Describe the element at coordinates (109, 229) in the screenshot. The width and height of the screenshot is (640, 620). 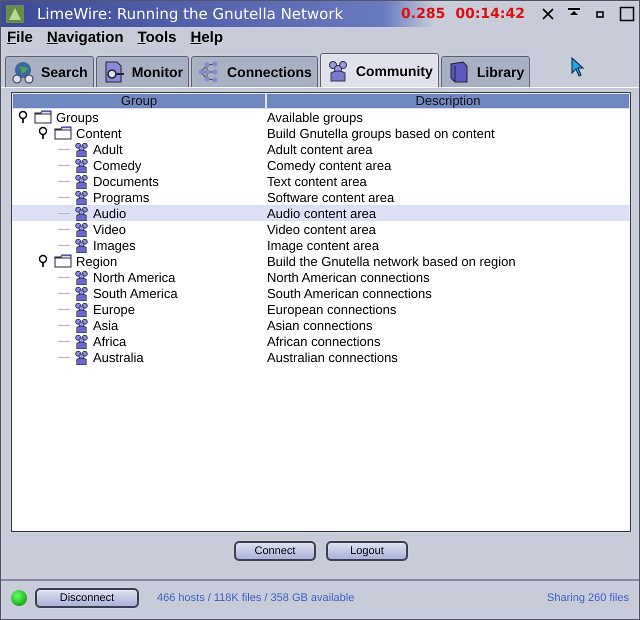
I see `group-name: Video` at that location.